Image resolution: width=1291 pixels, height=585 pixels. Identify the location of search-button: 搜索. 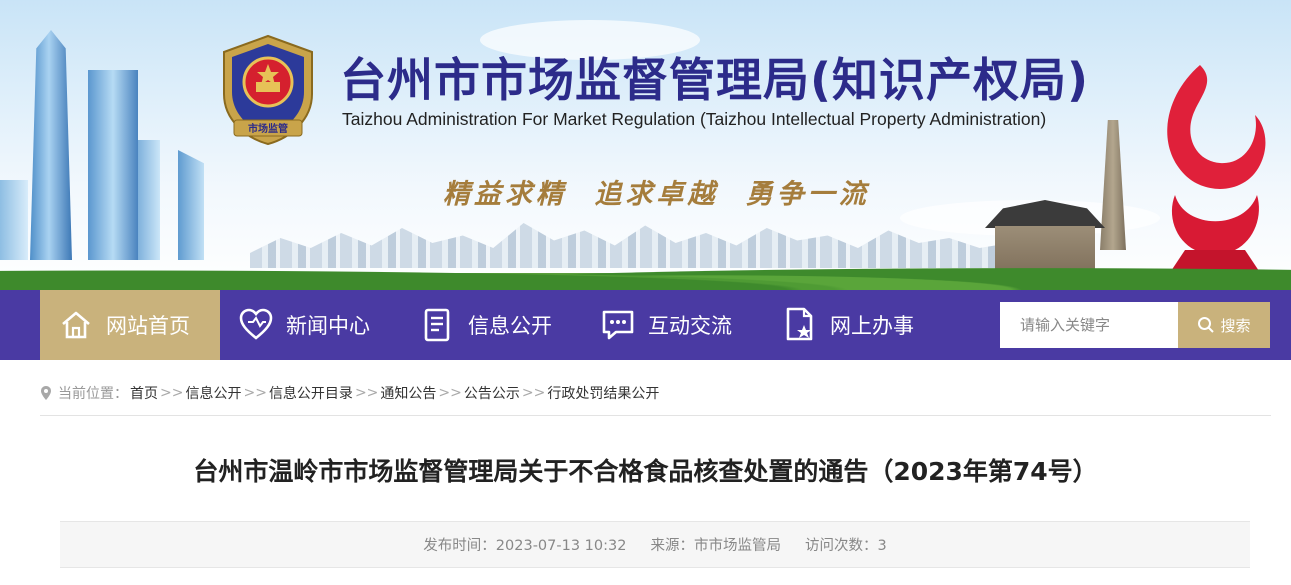
(1224, 325).